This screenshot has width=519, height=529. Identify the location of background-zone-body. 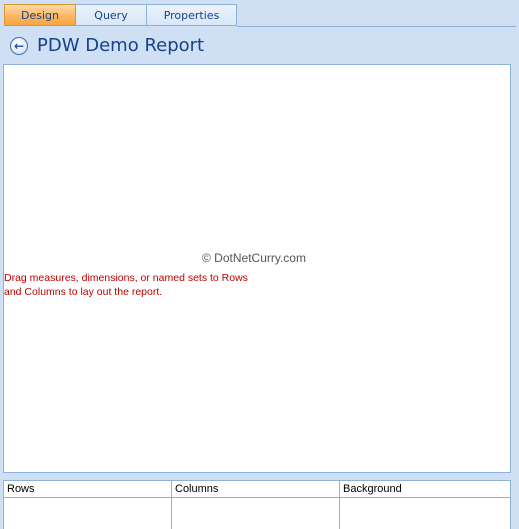
(425, 513).